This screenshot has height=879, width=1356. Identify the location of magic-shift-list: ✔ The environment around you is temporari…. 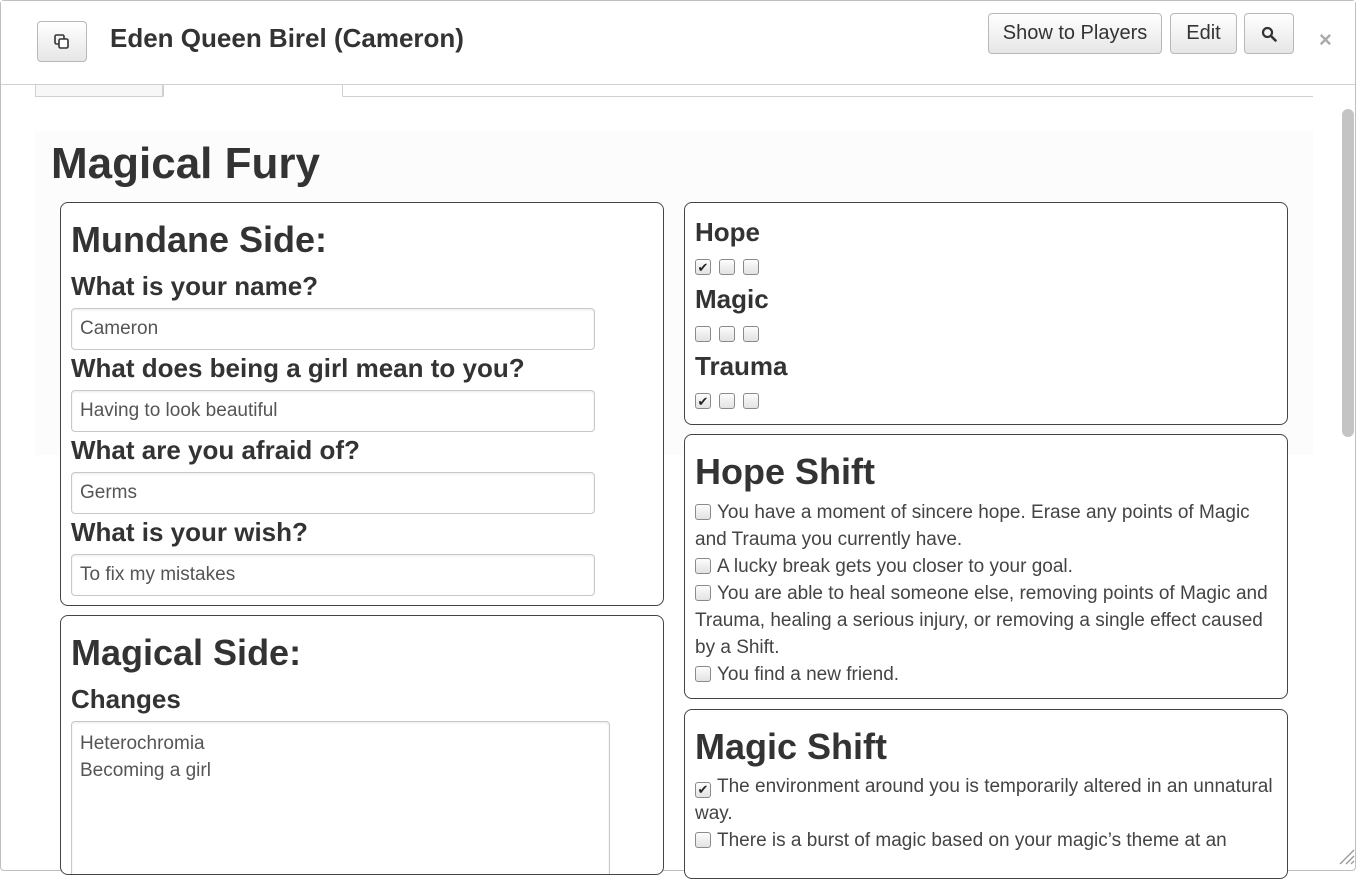
(985, 813).